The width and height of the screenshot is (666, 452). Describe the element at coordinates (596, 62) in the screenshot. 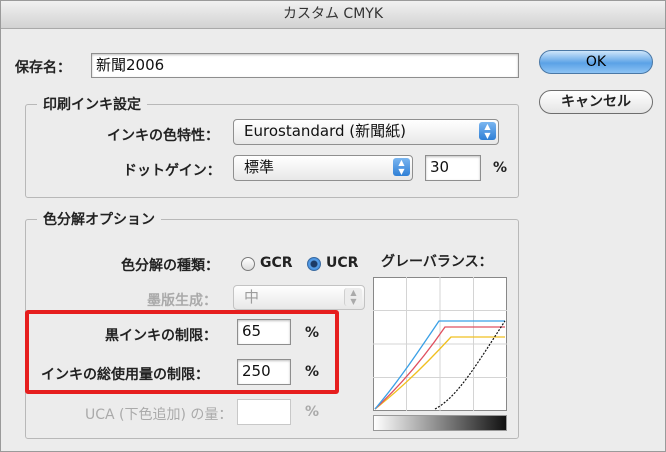

I see `ok-button: OK` at that location.